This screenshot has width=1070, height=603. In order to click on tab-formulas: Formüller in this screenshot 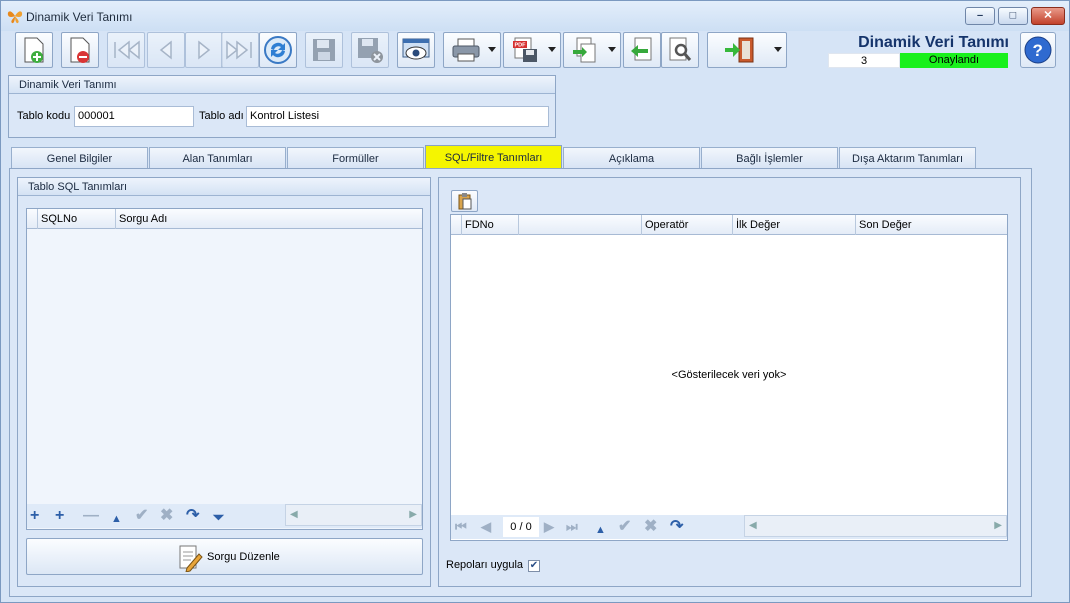, I will do `click(355, 158)`.